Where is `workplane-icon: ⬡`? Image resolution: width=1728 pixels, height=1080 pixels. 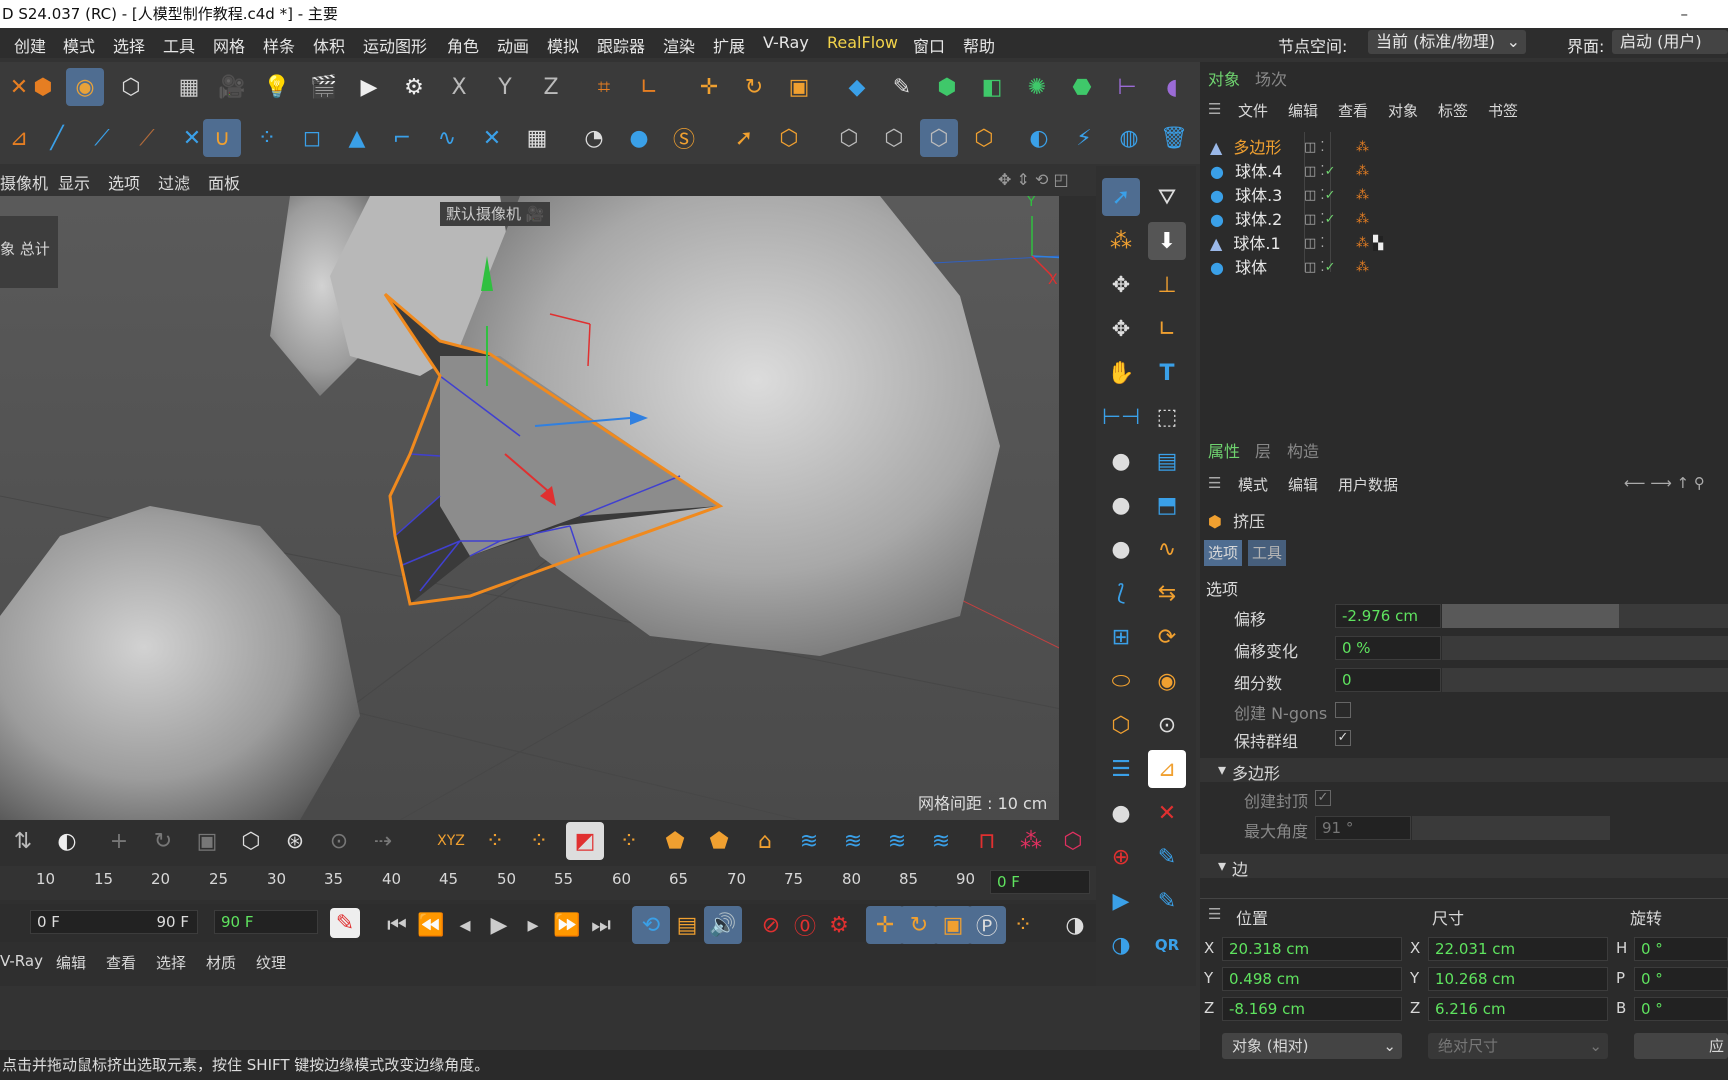
workplane-icon: ⬡ is located at coordinates (131, 87).